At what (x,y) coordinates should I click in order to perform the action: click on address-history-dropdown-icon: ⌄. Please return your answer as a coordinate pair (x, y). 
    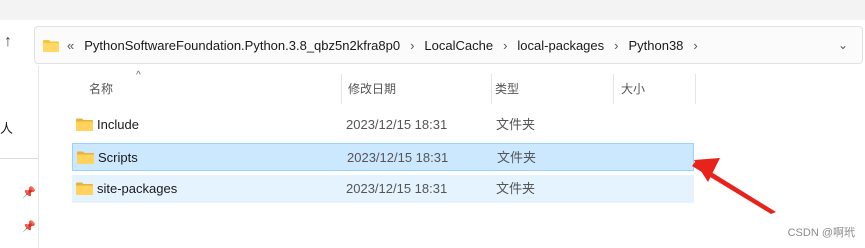
    Looking at the image, I should click on (843, 45).